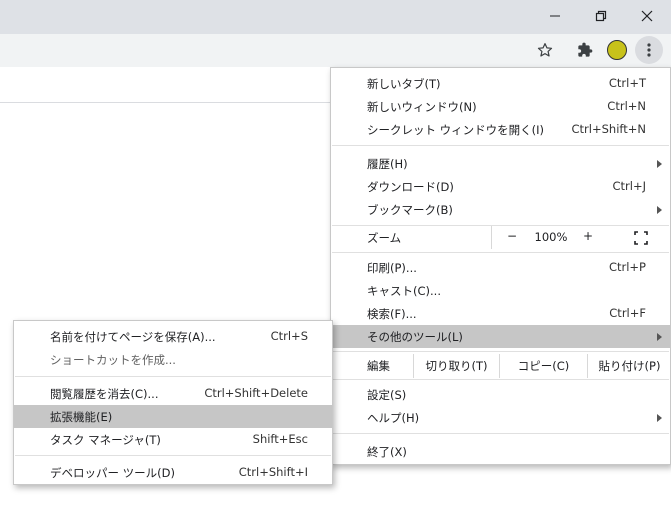  I want to click on menu-item-label: 履歴(H), so click(387, 164).